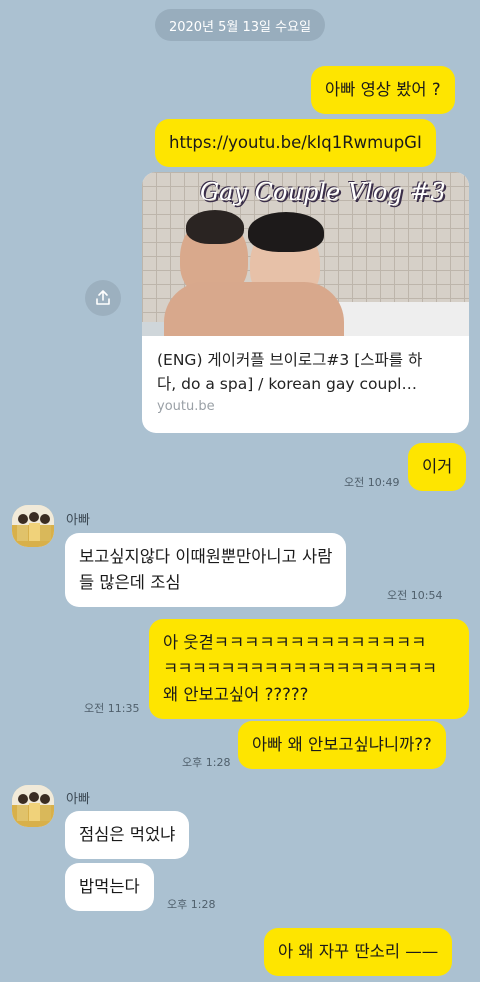 The width and height of the screenshot is (480, 982). What do you see at coordinates (286, 232) in the screenshot?
I see `person-right-hair` at bounding box center [286, 232].